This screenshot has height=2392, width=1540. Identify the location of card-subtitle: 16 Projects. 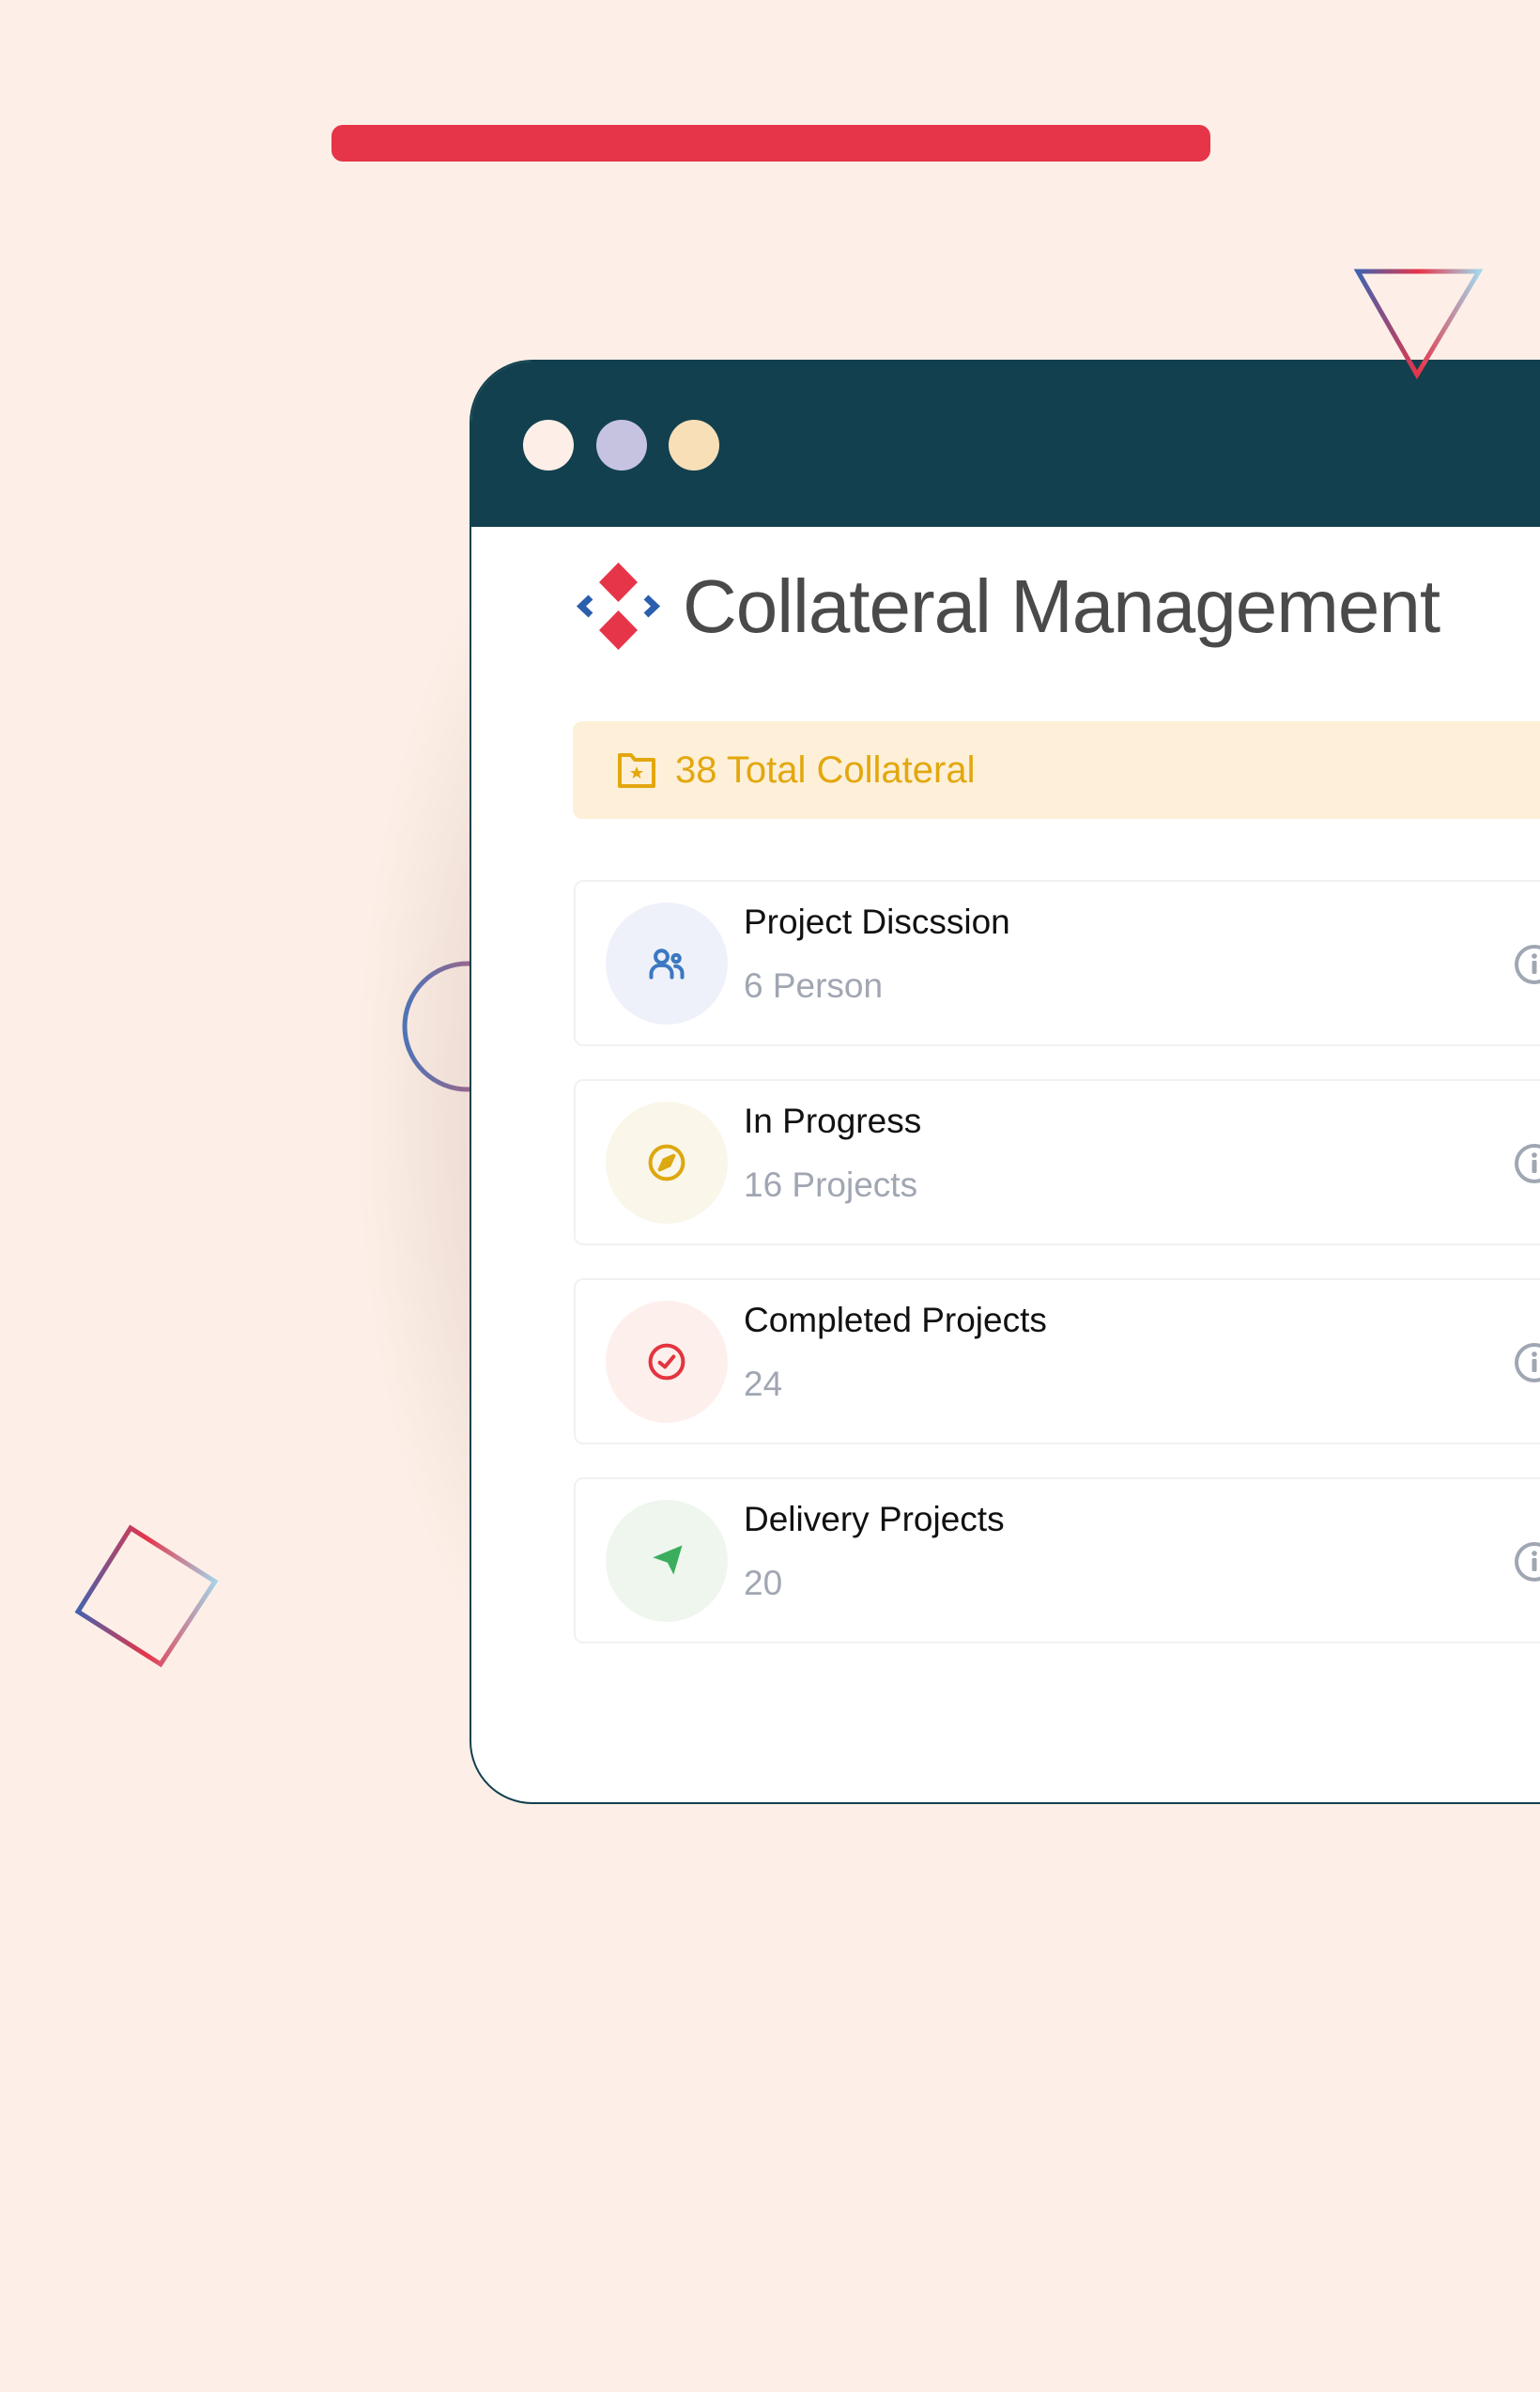
(831, 1185).